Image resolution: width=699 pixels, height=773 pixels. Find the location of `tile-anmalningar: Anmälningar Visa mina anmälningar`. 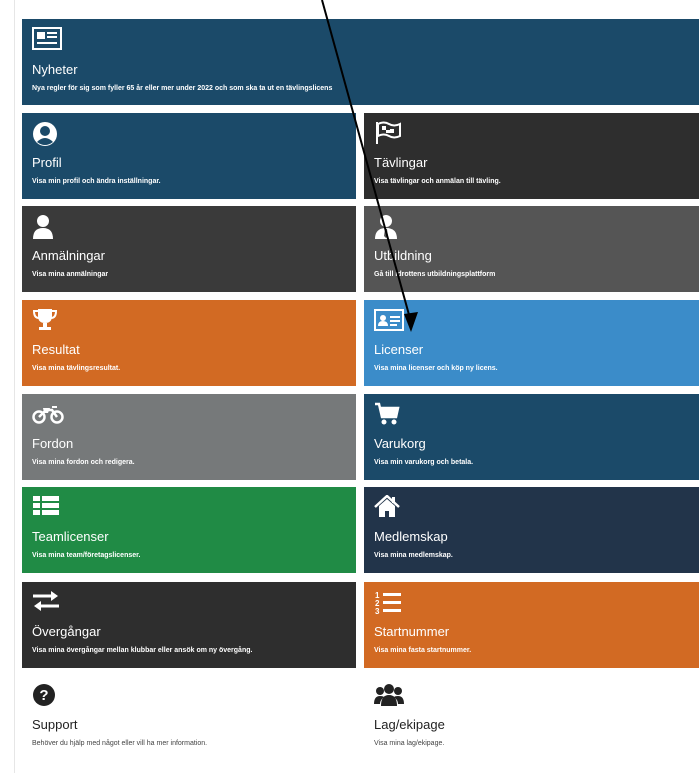

tile-anmalningar: Anmälningar Visa mina anmälningar is located at coordinates (189, 249).